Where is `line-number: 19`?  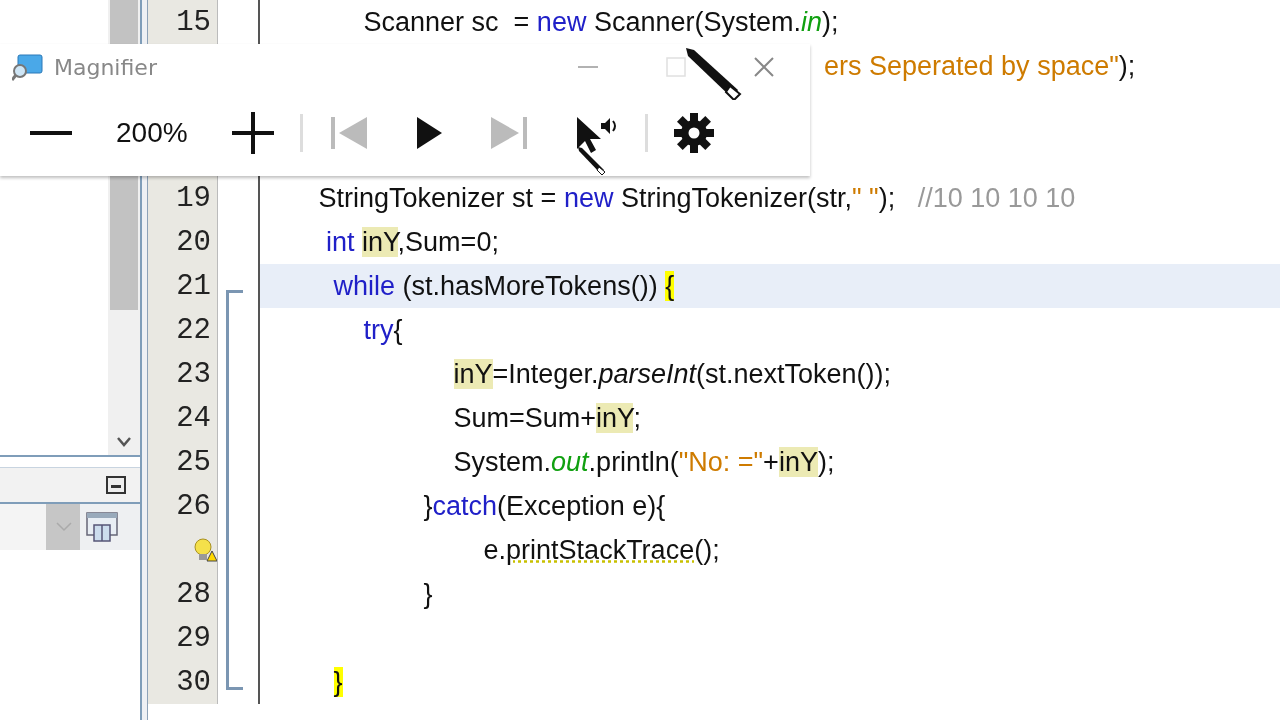
line-number: 19 is located at coordinates (193, 198).